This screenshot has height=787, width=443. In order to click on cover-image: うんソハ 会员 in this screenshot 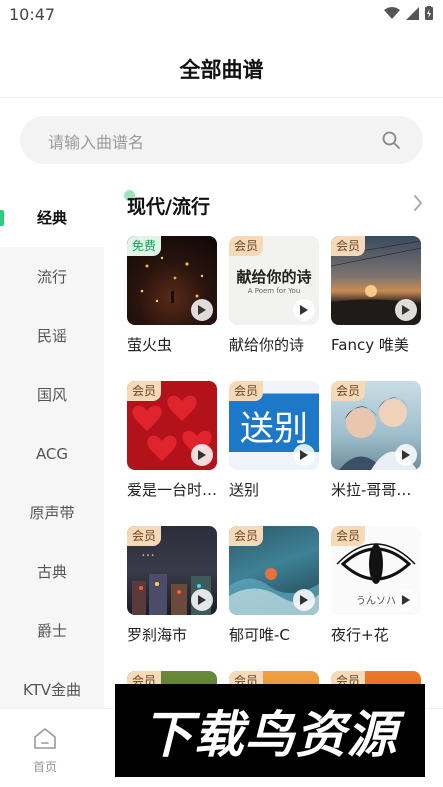, I will do `click(376, 570)`.